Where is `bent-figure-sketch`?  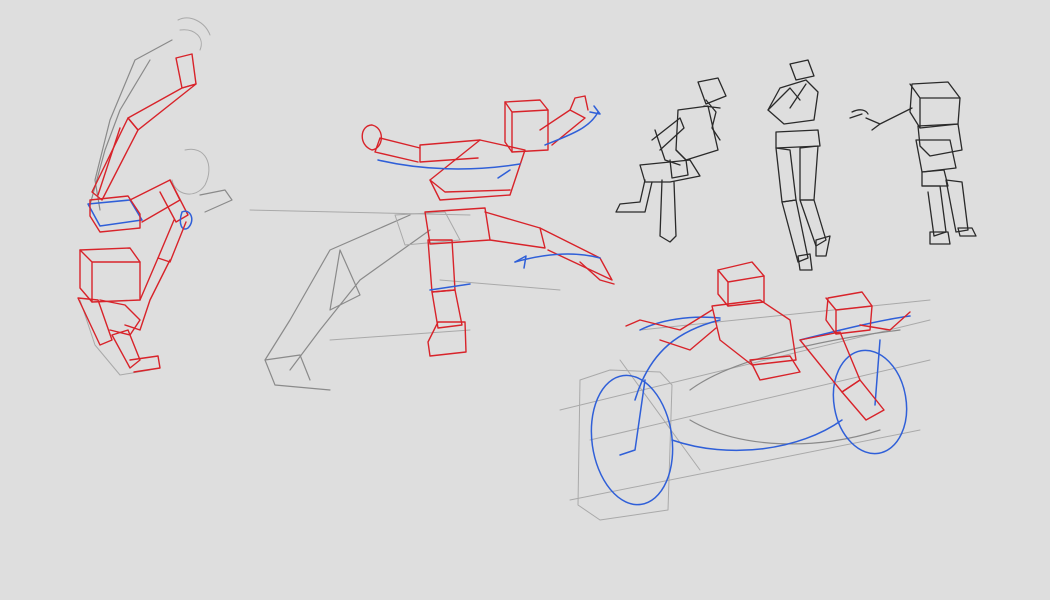
bent-figure-sketch is located at coordinates (913, 163).